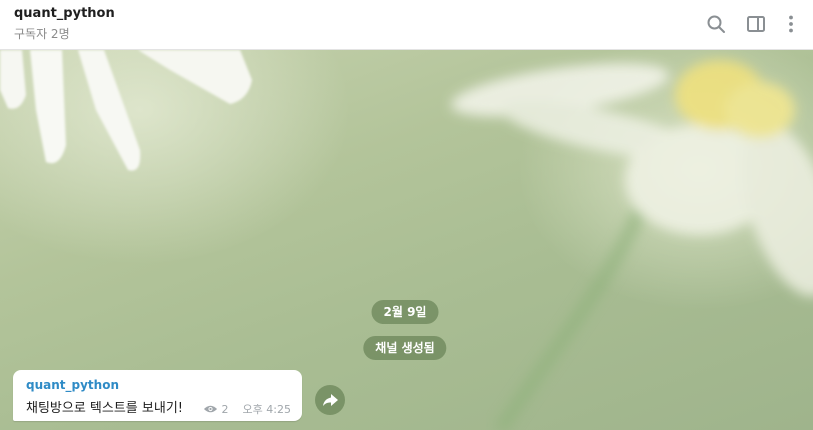  Describe the element at coordinates (42, 34) in the screenshot. I see `subscriber-count: 구독자 2명` at that location.